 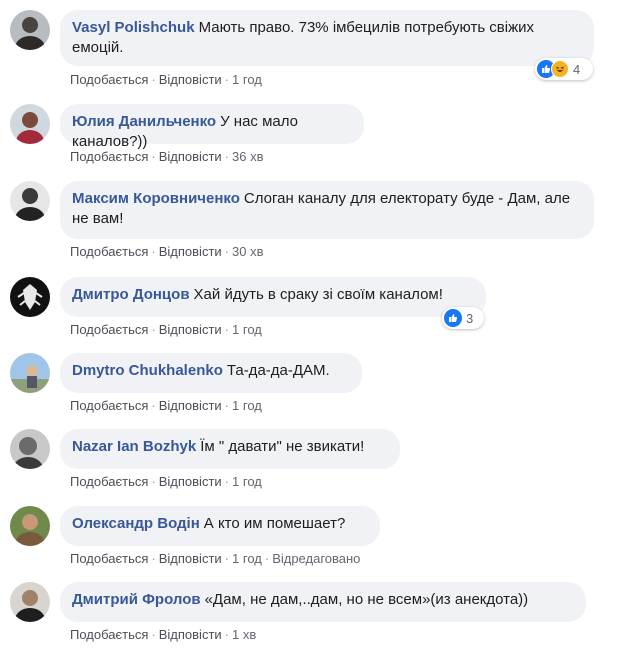 What do you see at coordinates (247, 251) in the screenshot?
I see `comment-time: 30 хв` at bounding box center [247, 251].